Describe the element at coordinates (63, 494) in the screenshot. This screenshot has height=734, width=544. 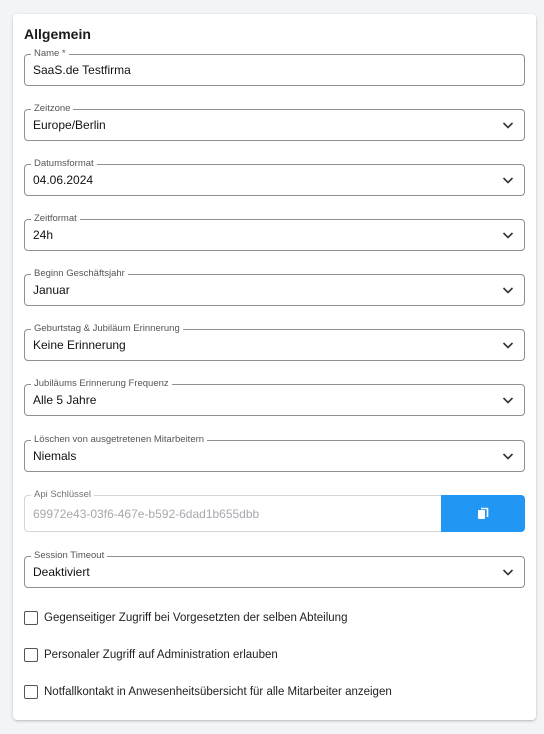
I see `api-key-label: Api Schlüssel` at that location.